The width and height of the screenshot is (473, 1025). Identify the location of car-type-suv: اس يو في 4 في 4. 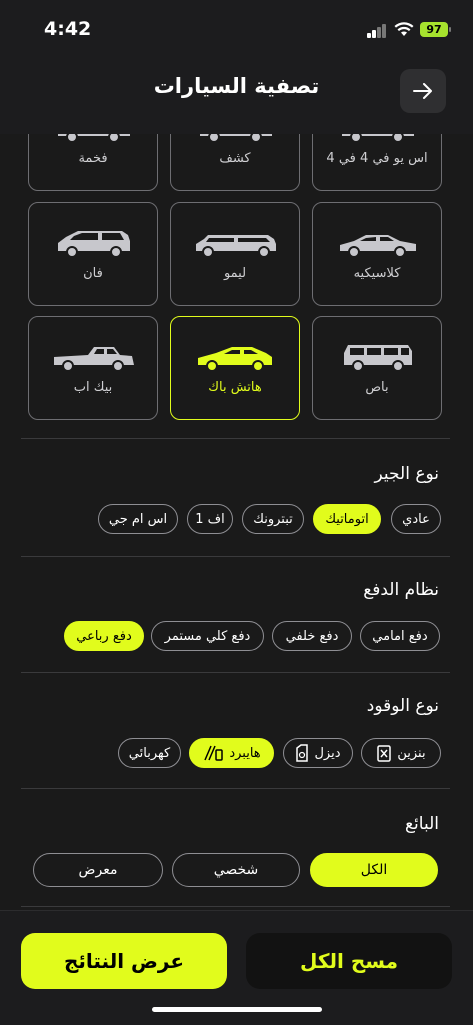
(377, 162).